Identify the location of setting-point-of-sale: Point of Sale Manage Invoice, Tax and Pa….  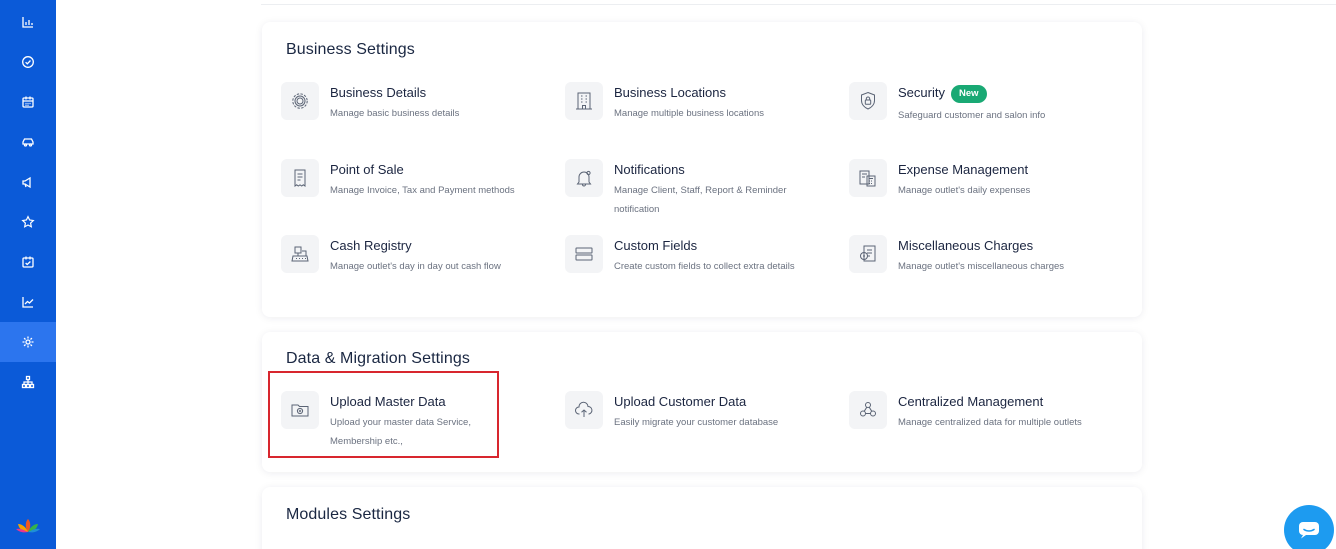
(411, 189).